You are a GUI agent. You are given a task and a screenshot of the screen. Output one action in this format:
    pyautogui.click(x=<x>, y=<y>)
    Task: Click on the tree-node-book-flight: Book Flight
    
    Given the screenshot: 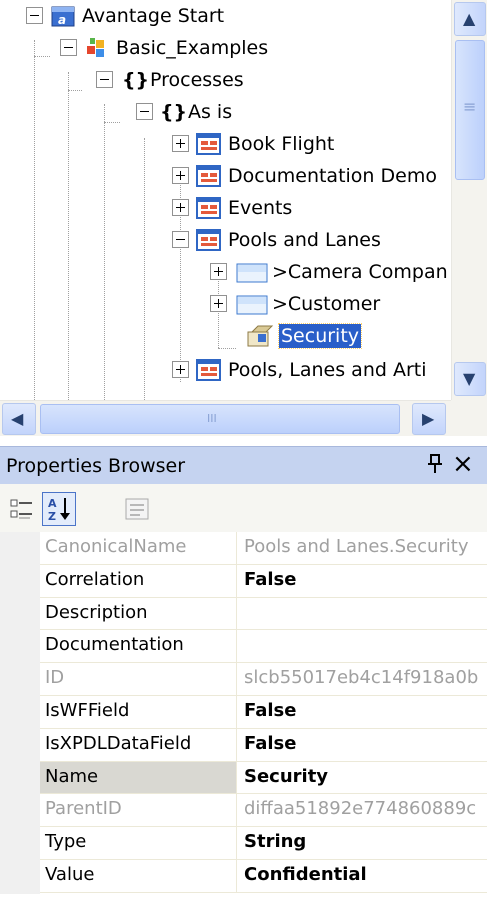 What is the action you would take?
    pyautogui.click(x=225, y=144)
    